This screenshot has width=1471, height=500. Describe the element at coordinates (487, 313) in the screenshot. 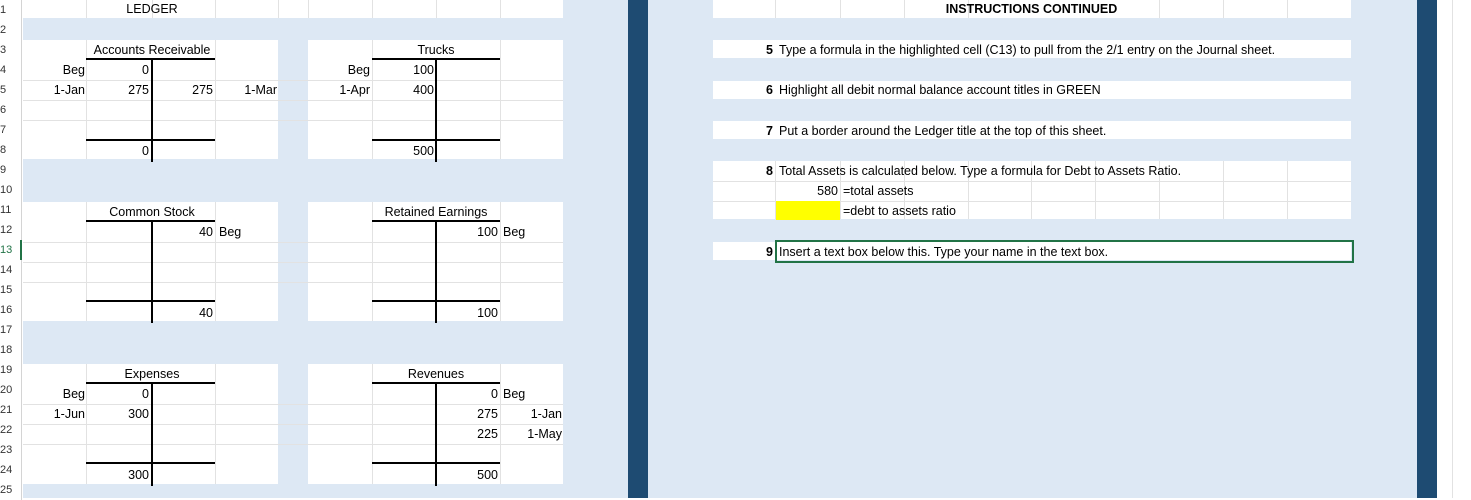

I see `re-balance: 100` at that location.